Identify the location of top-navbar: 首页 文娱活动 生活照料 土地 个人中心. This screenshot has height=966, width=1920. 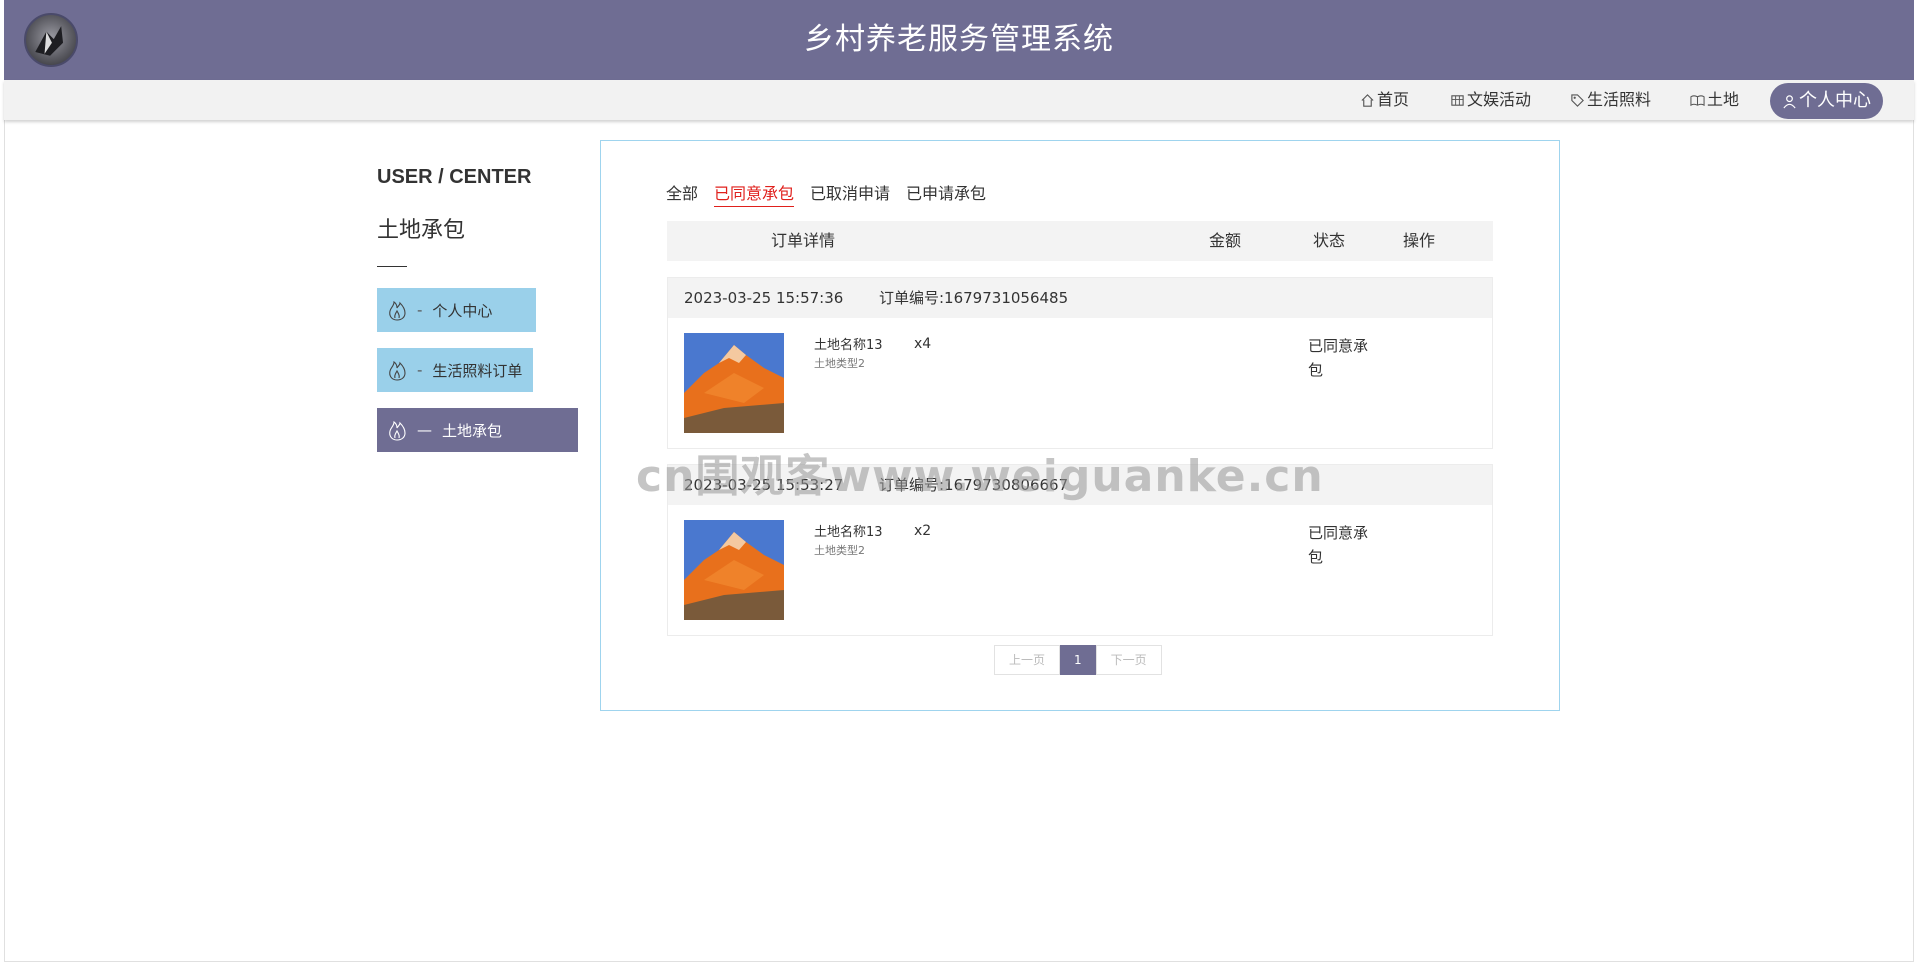
(959, 100).